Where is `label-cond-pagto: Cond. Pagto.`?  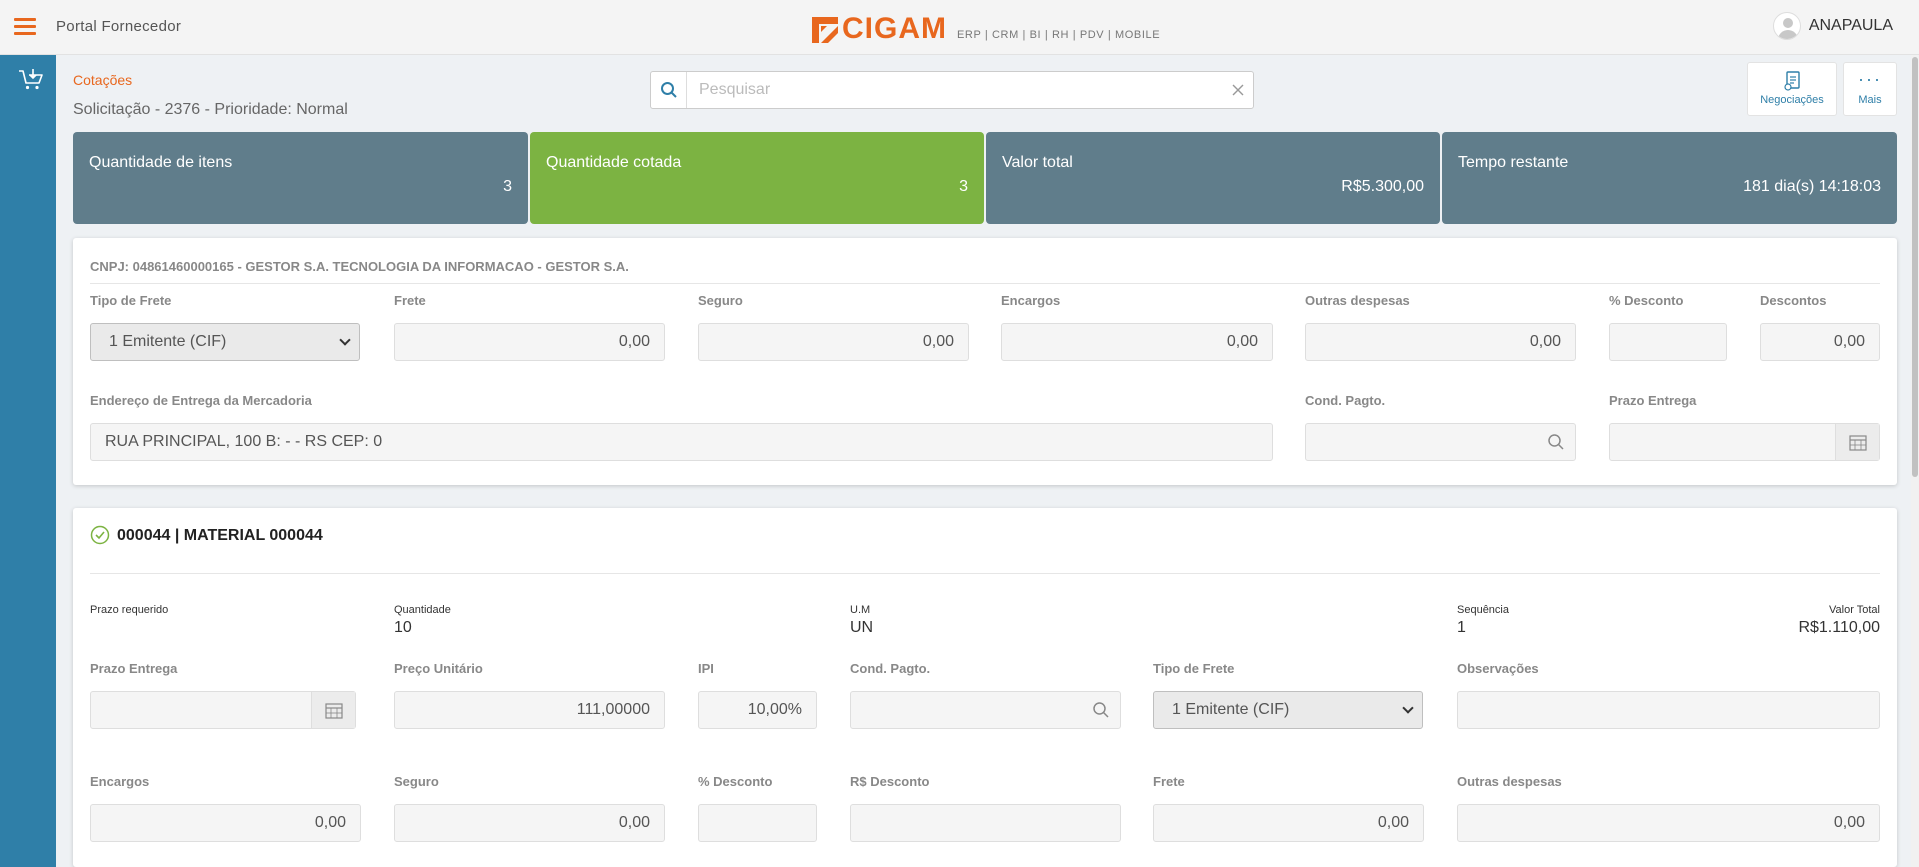
label-cond-pagto: Cond. Pagto. is located at coordinates (1345, 400).